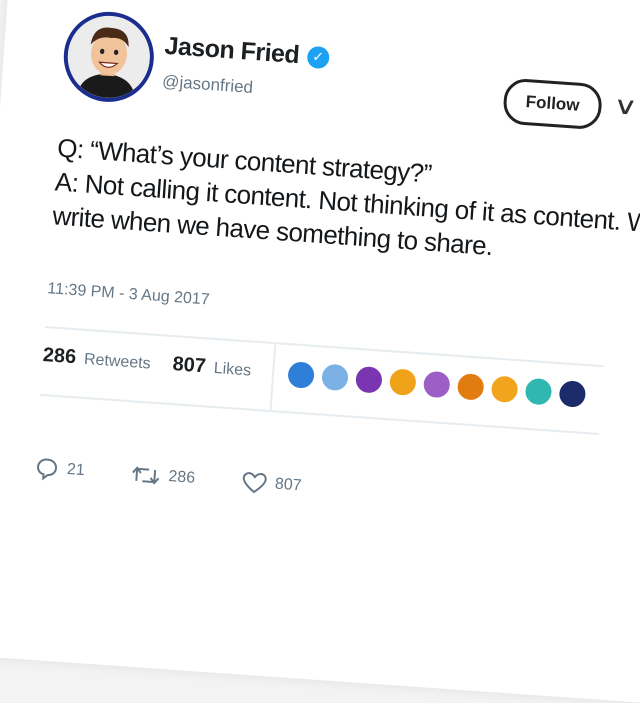 This screenshot has width=640, height=703. Describe the element at coordinates (553, 104) in the screenshot. I see `follow-button: Follow` at that location.